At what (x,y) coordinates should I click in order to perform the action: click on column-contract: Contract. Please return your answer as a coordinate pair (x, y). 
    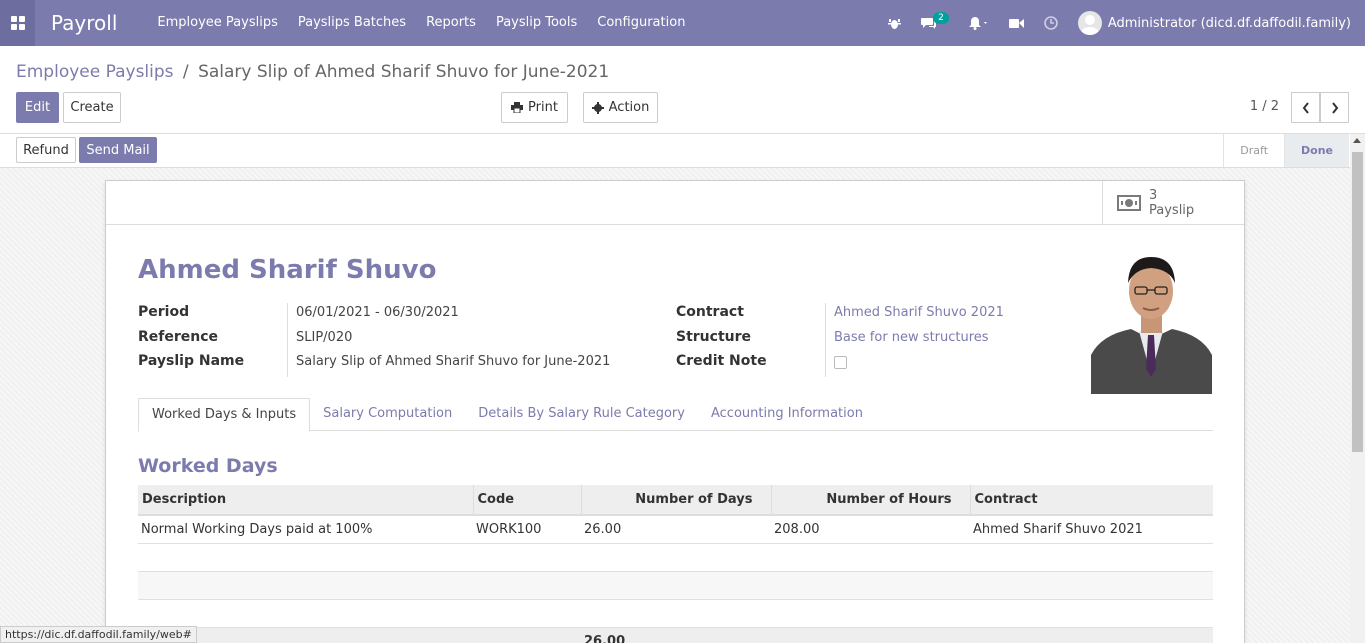
    Looking at the image, I should click on (1091, 500).